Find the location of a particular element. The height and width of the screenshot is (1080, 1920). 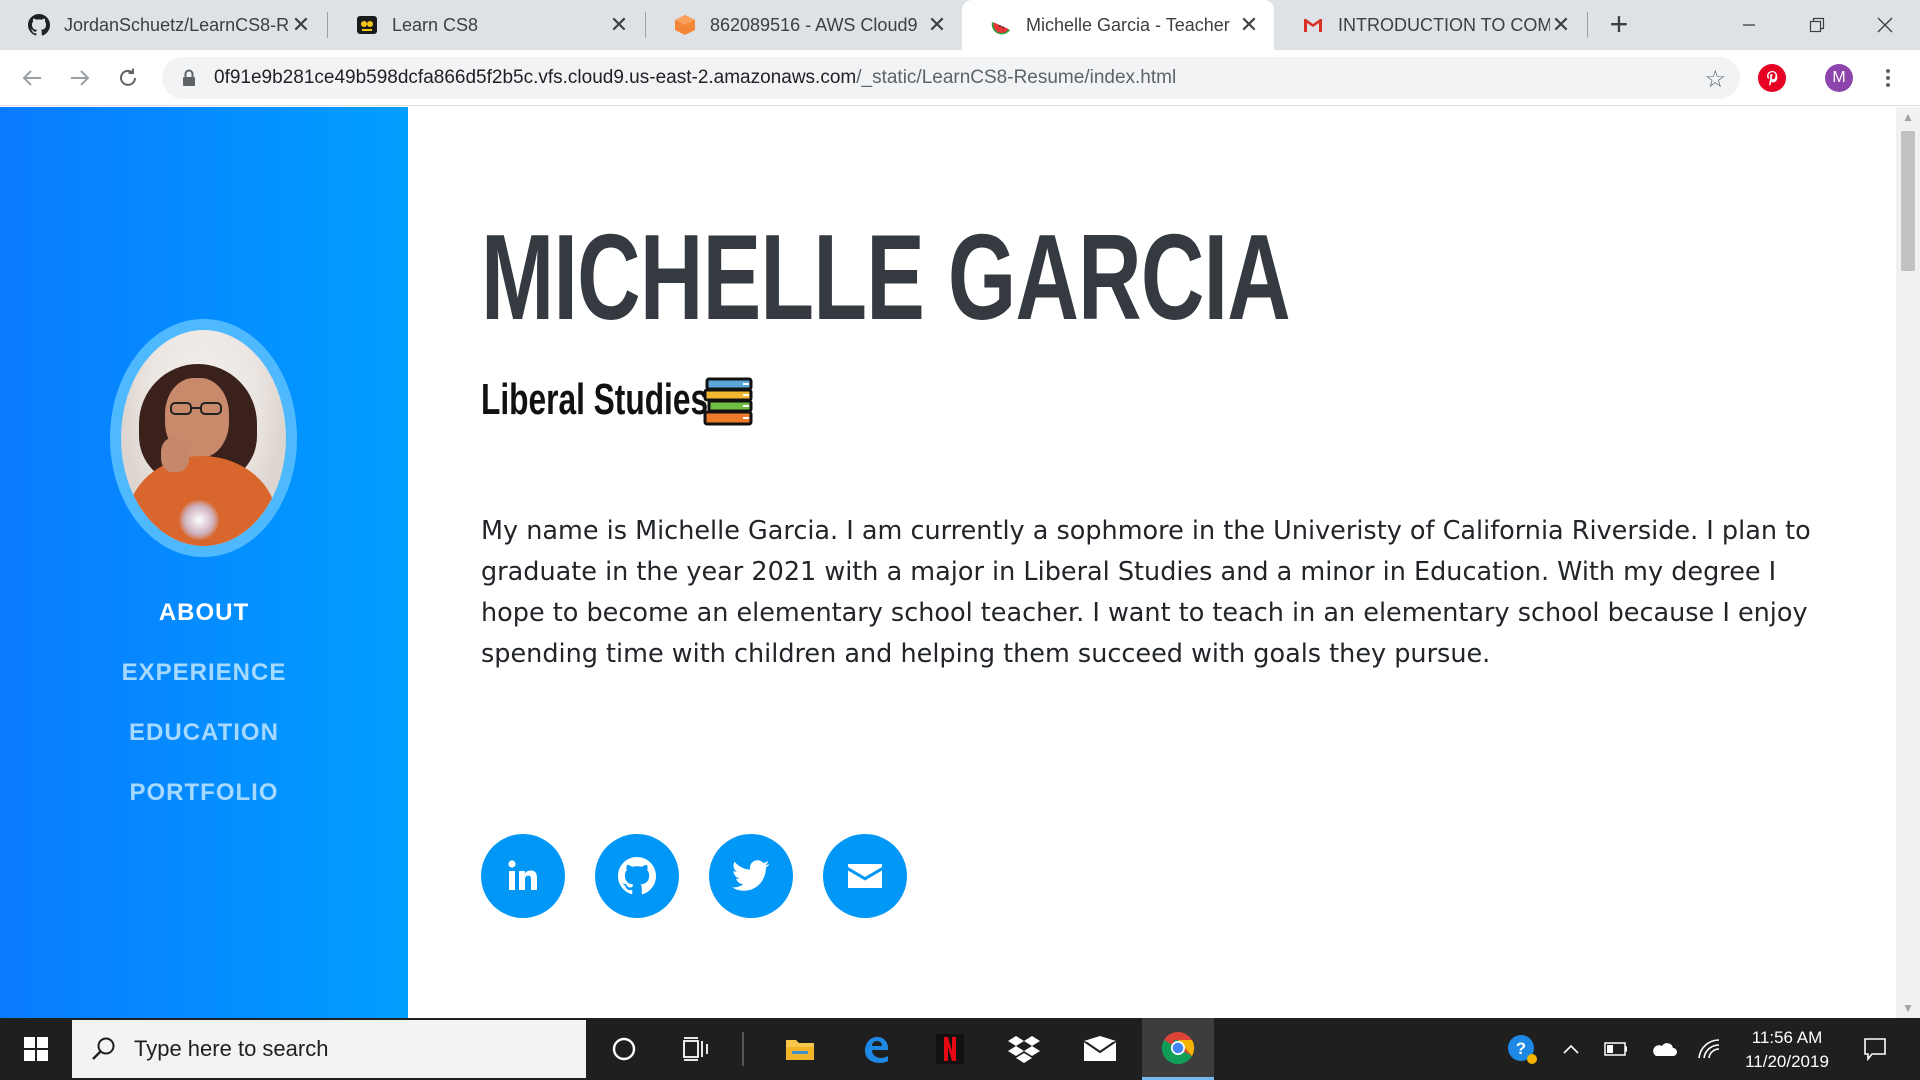

wifi-tray-icon is located at coordinates (1709, 1049).